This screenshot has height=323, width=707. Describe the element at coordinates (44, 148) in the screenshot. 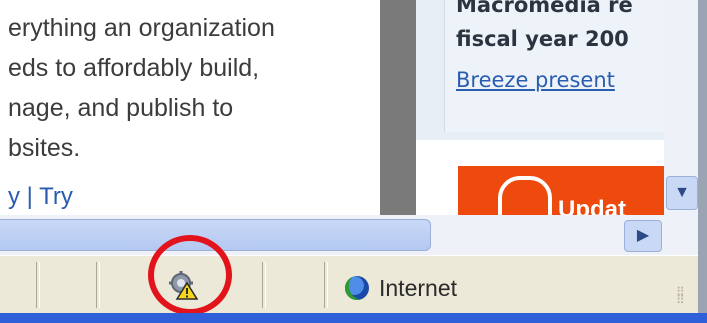

I see `paragraph-line: bsites.` at that location.